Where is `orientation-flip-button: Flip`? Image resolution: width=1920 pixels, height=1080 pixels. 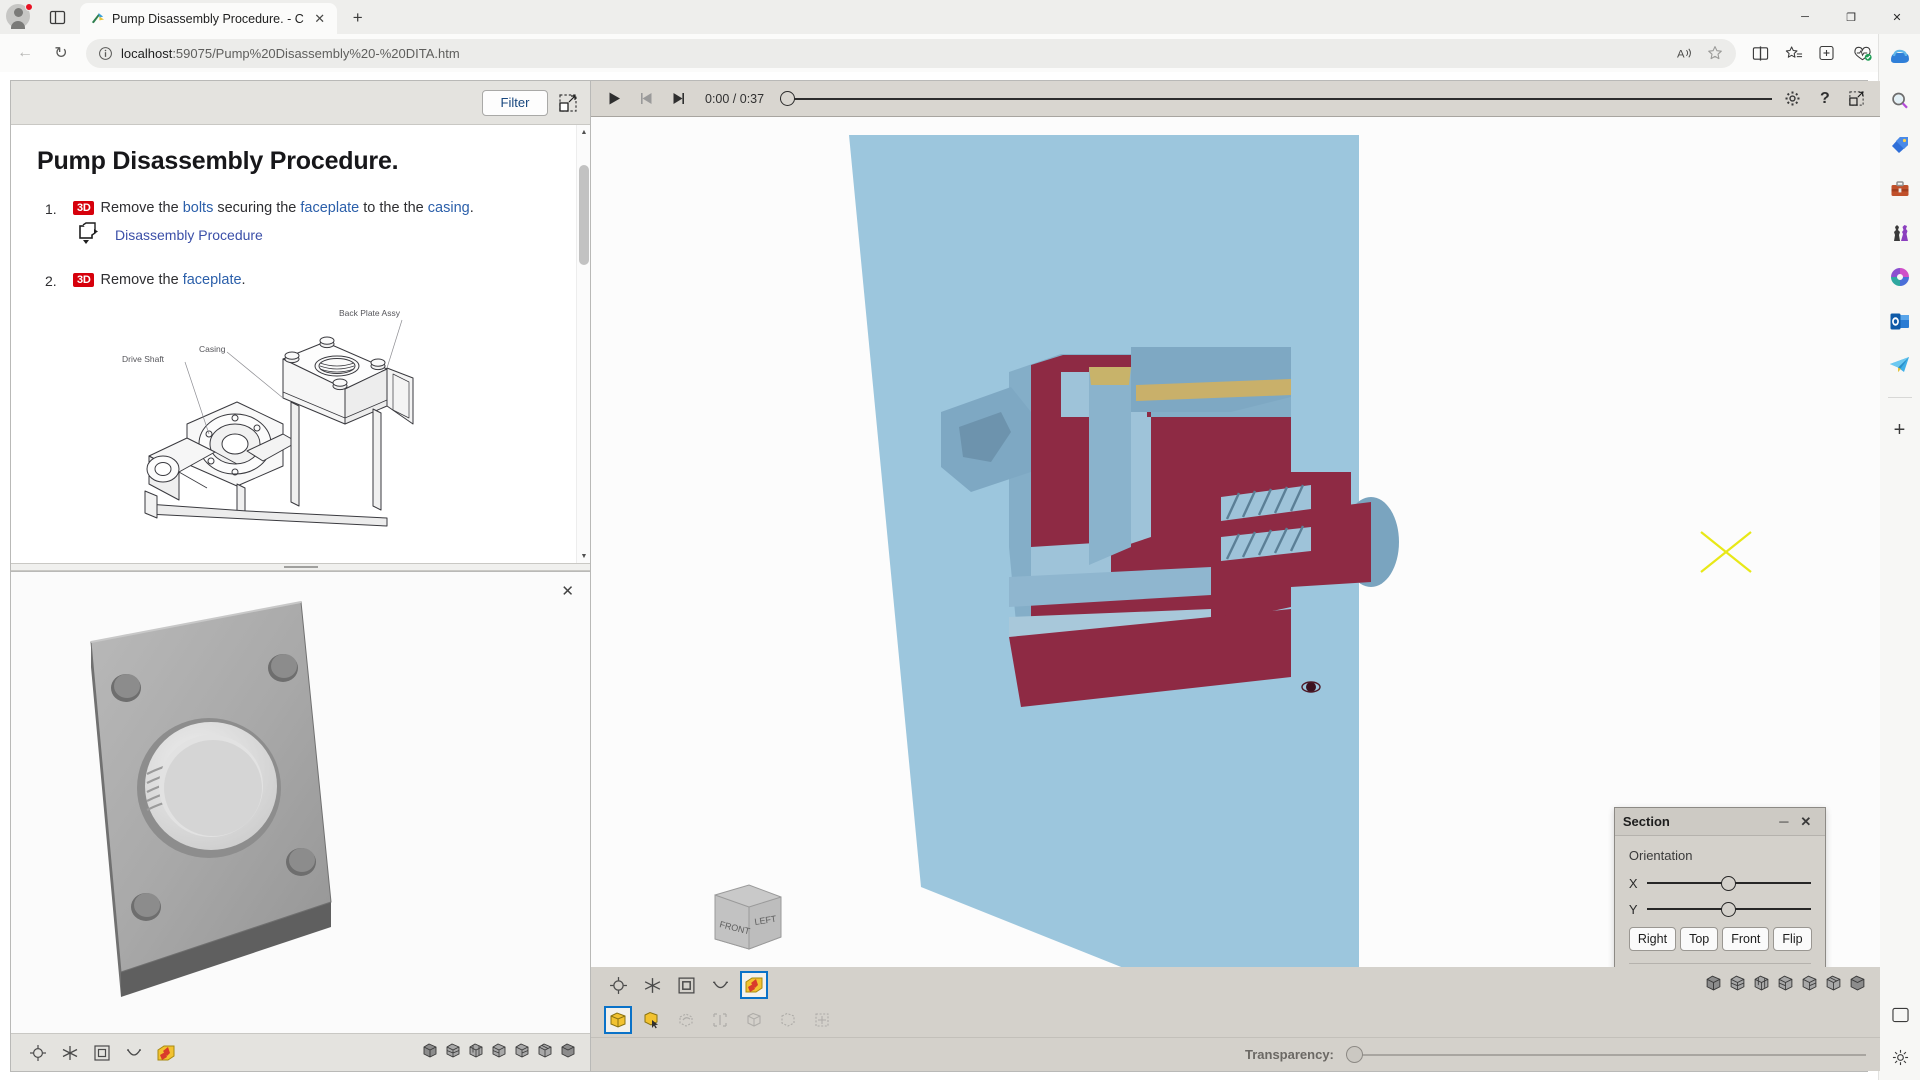
orientation-flip-button: Flip is located at coordinates (1792, 939).